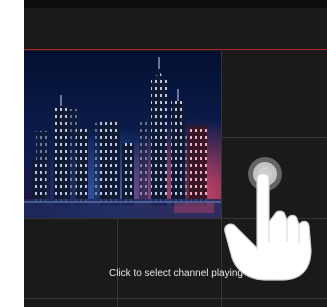 The width and height of the screenshot is (327, 307). What do you see at coordinates (175, 29) in the screenshot?
I see `toolbar` at bounding box center [175, 29].